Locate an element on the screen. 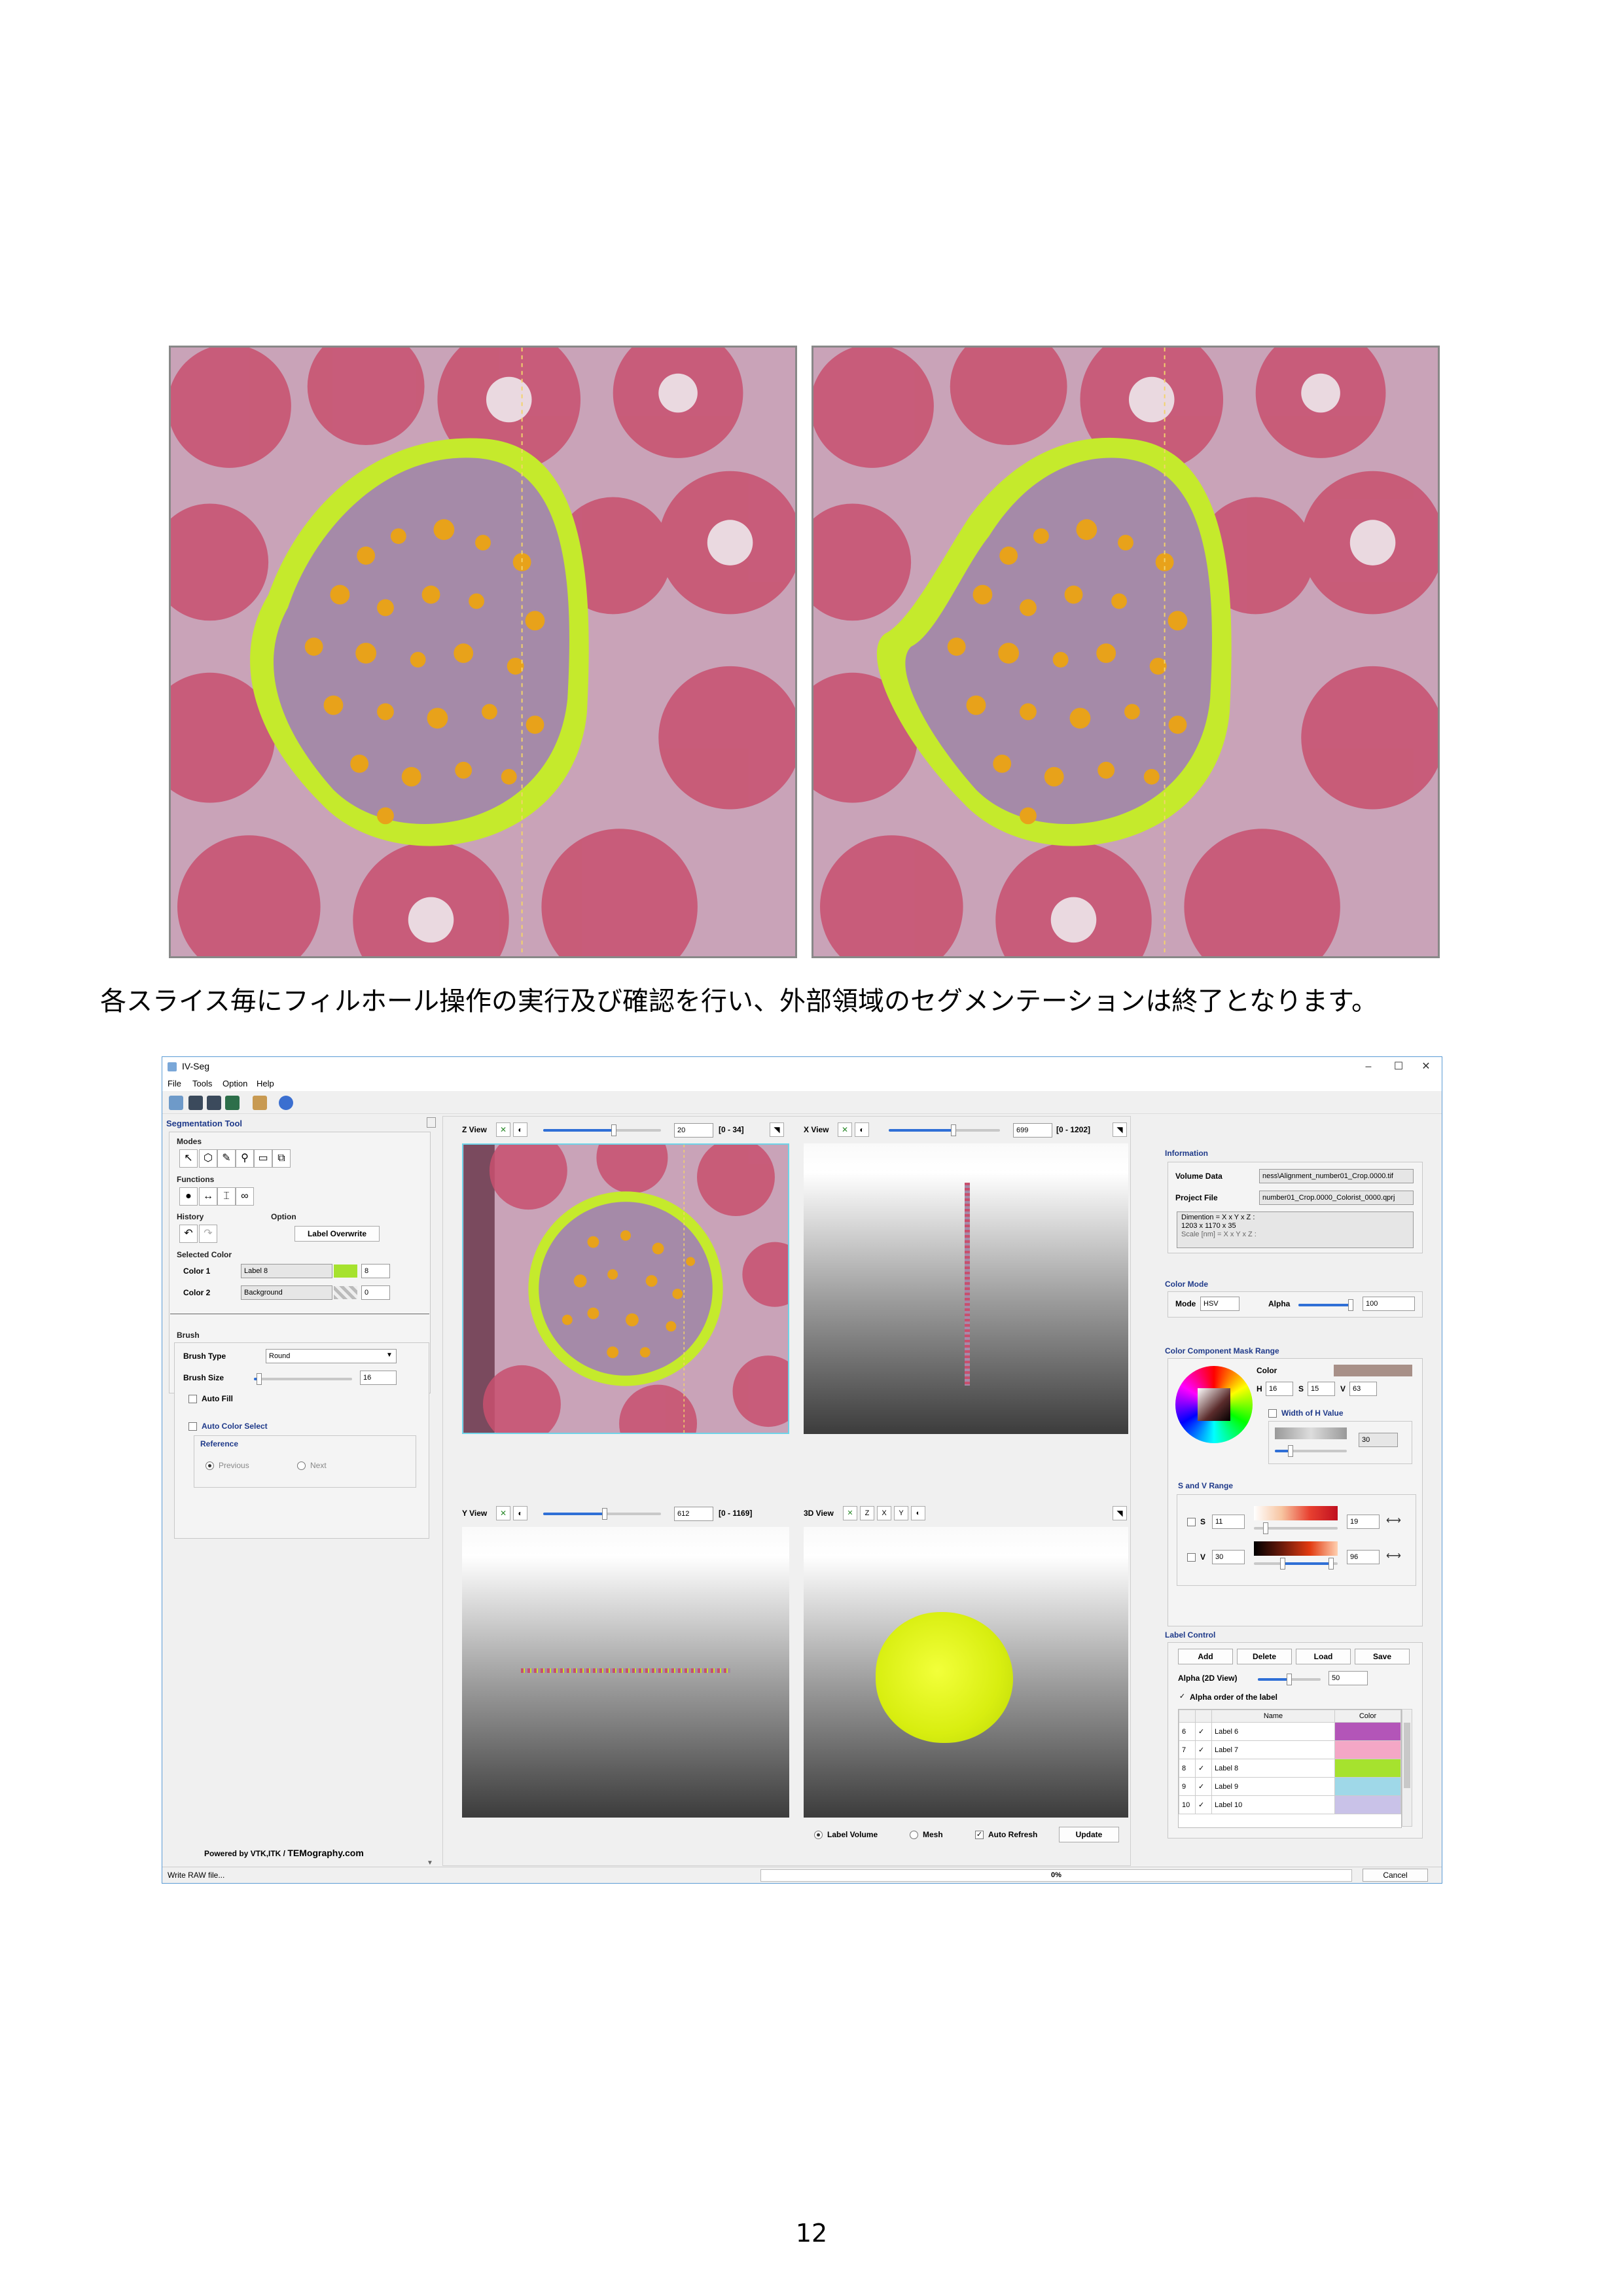 The width and height of the screenshot is (1623, 2296). previous-radio is located at coordinates (210, 1466).